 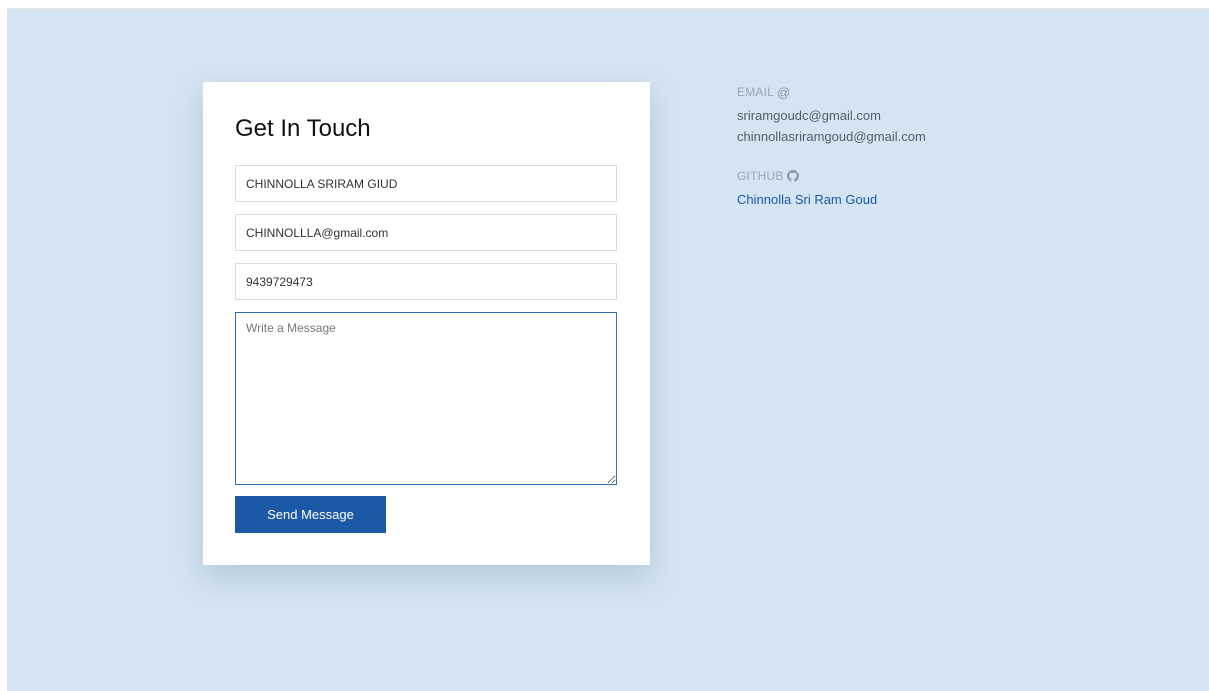 I want to click on github-label-text: GITHUB, so click(x=760, y=176).